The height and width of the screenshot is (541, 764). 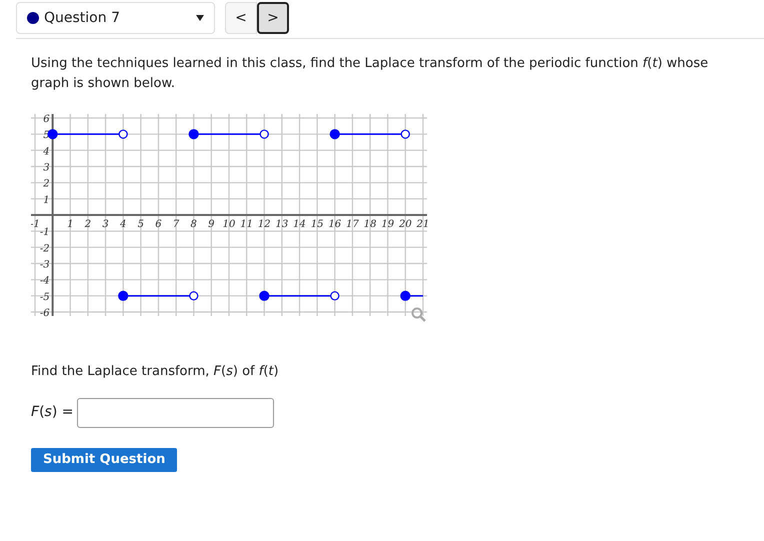 I want to click on submit-button: Submit Question, so click(x=104, y=460).